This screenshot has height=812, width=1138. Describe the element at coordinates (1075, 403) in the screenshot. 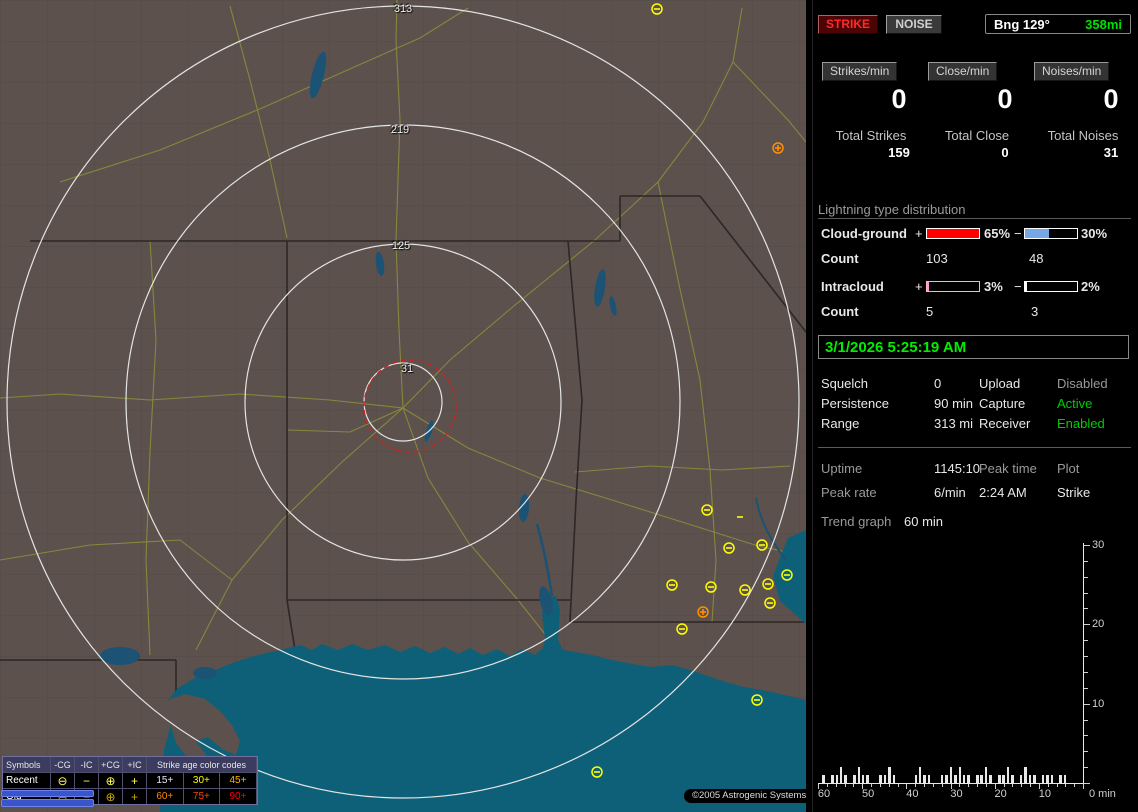

I see `capture-status: Active` at that location.